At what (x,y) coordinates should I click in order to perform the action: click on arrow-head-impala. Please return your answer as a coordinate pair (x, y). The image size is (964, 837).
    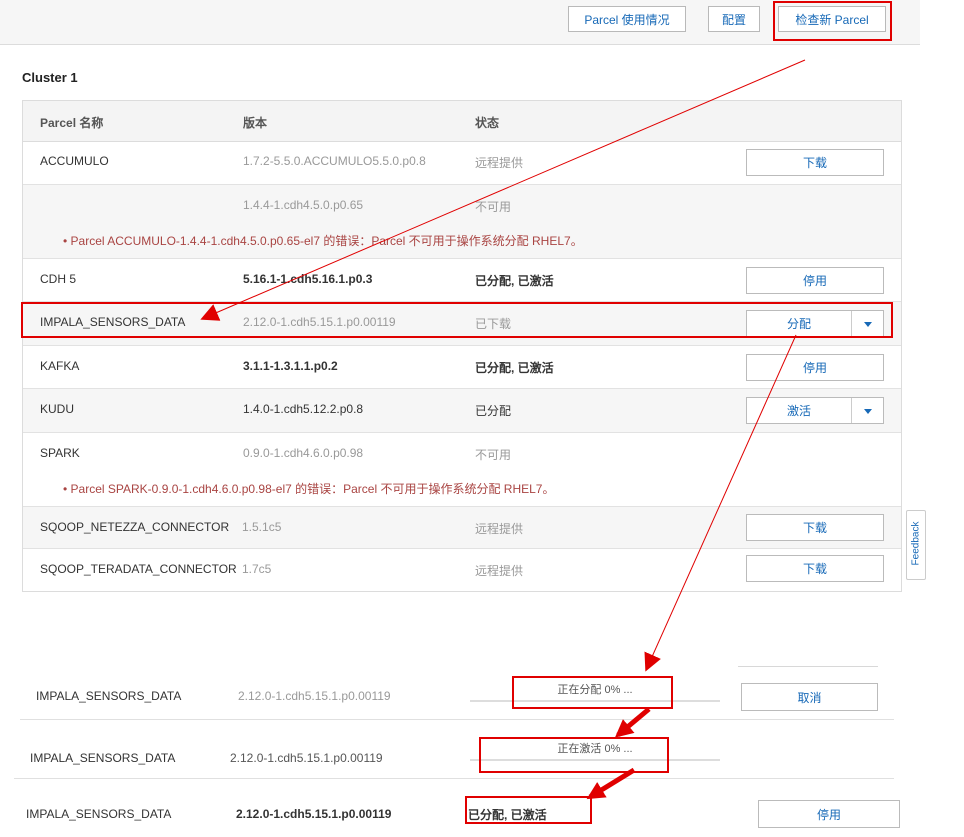
    Looking at the image, I should click on (210, 312).